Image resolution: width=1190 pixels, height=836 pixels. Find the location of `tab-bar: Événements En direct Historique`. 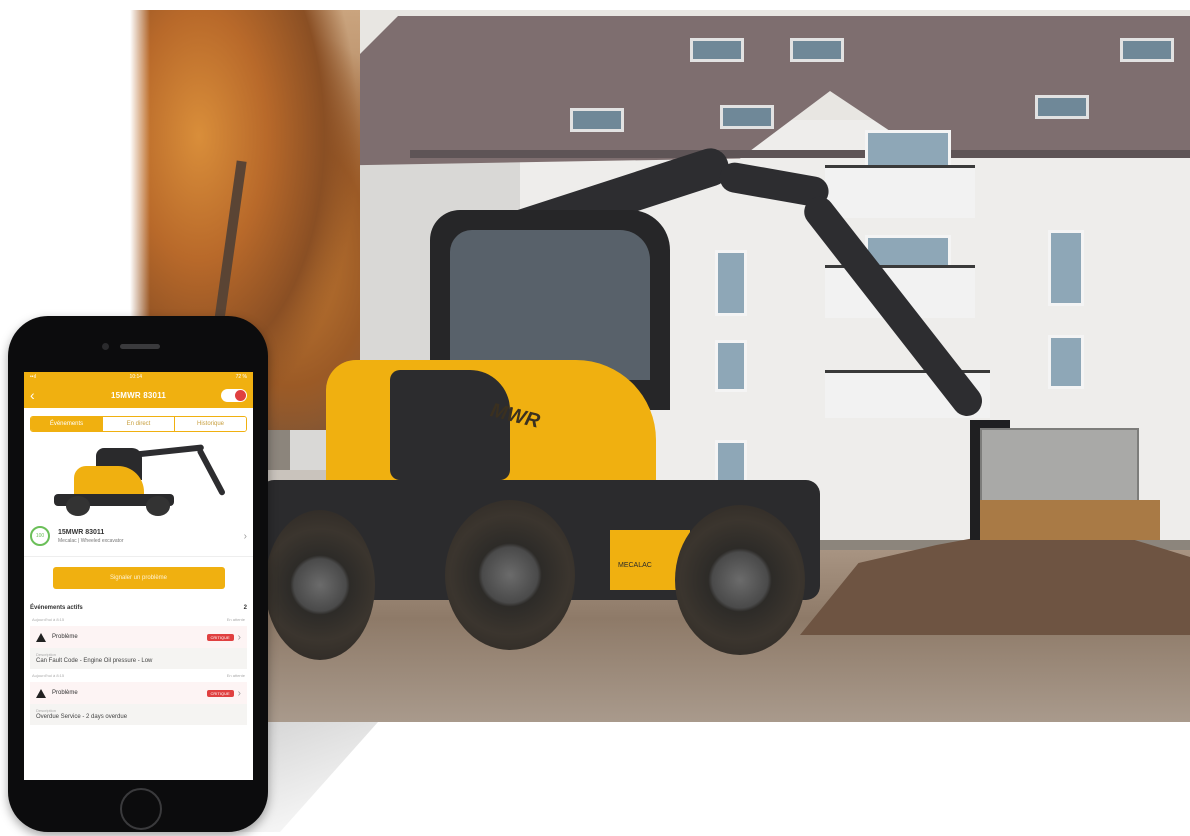

tab-bar: Événements En direct Historique is located at coordinates (138, 424).